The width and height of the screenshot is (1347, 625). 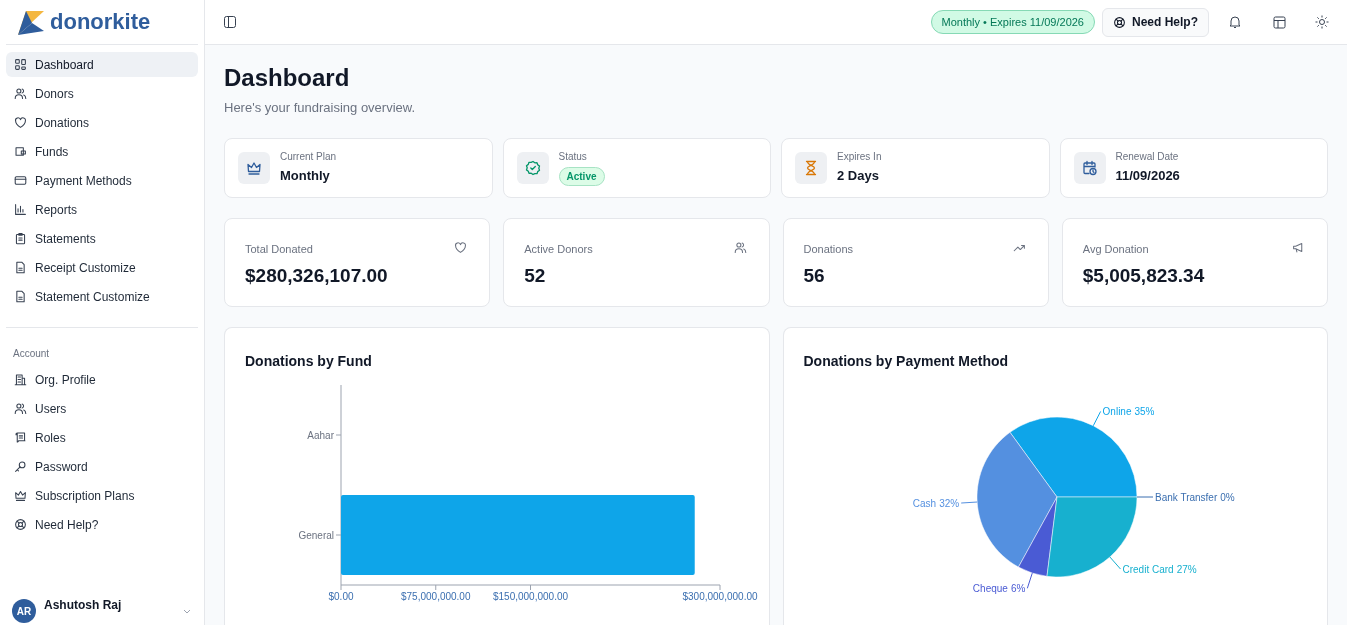 I want to click on stat-value: 56, so click(x=814, y=276).